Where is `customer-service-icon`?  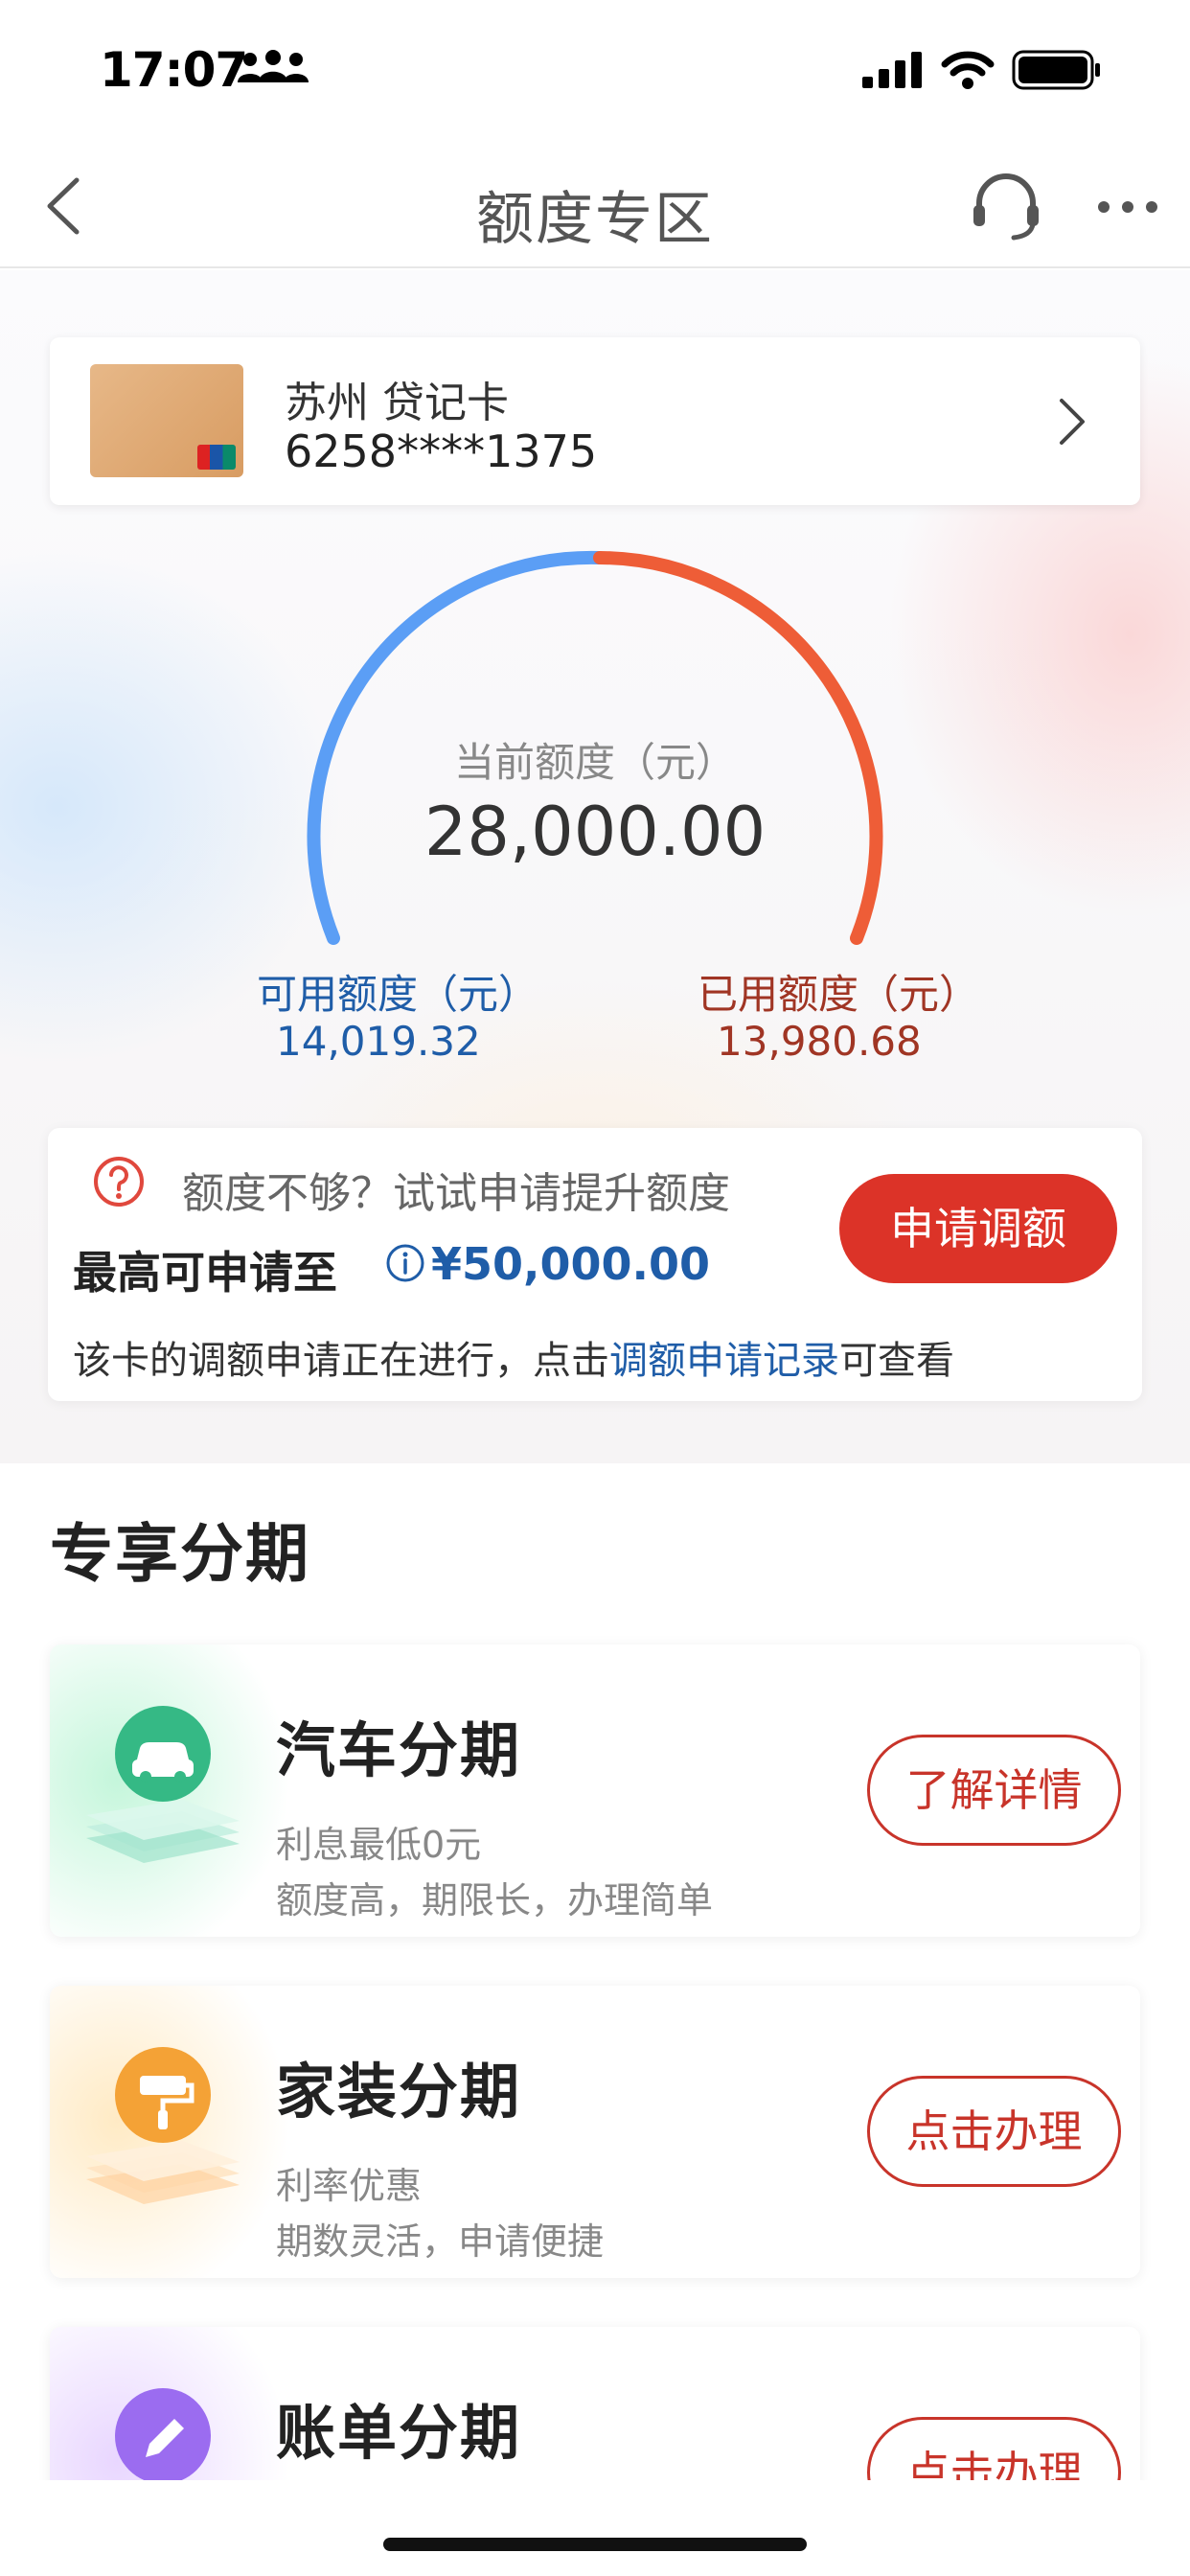 customer-service-icon is located at coordinates (1006, 205).